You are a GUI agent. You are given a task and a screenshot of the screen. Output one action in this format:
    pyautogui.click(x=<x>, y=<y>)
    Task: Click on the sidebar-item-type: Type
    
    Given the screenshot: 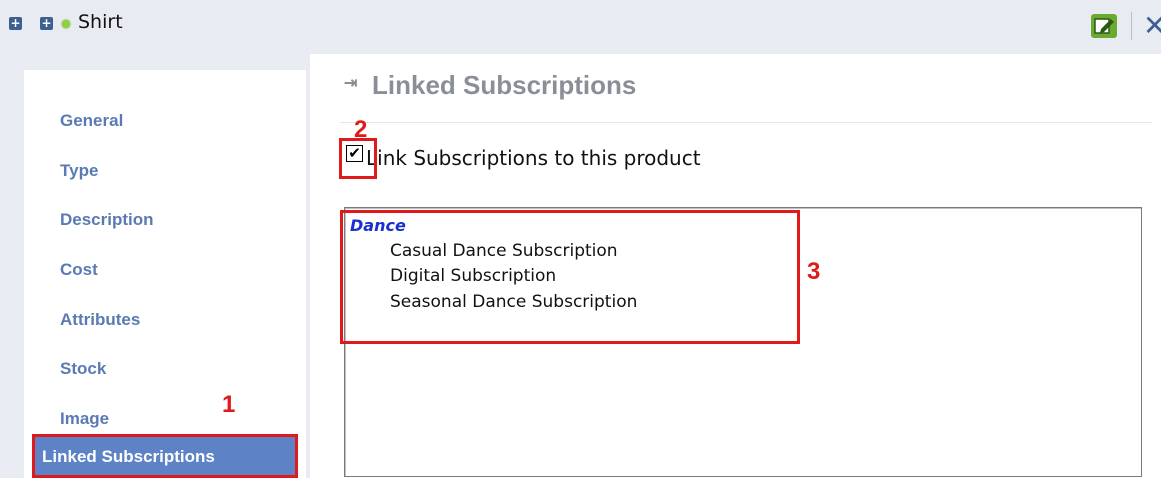 What is the action you would take?
    pyautogui.click(x=177, y=171)
    